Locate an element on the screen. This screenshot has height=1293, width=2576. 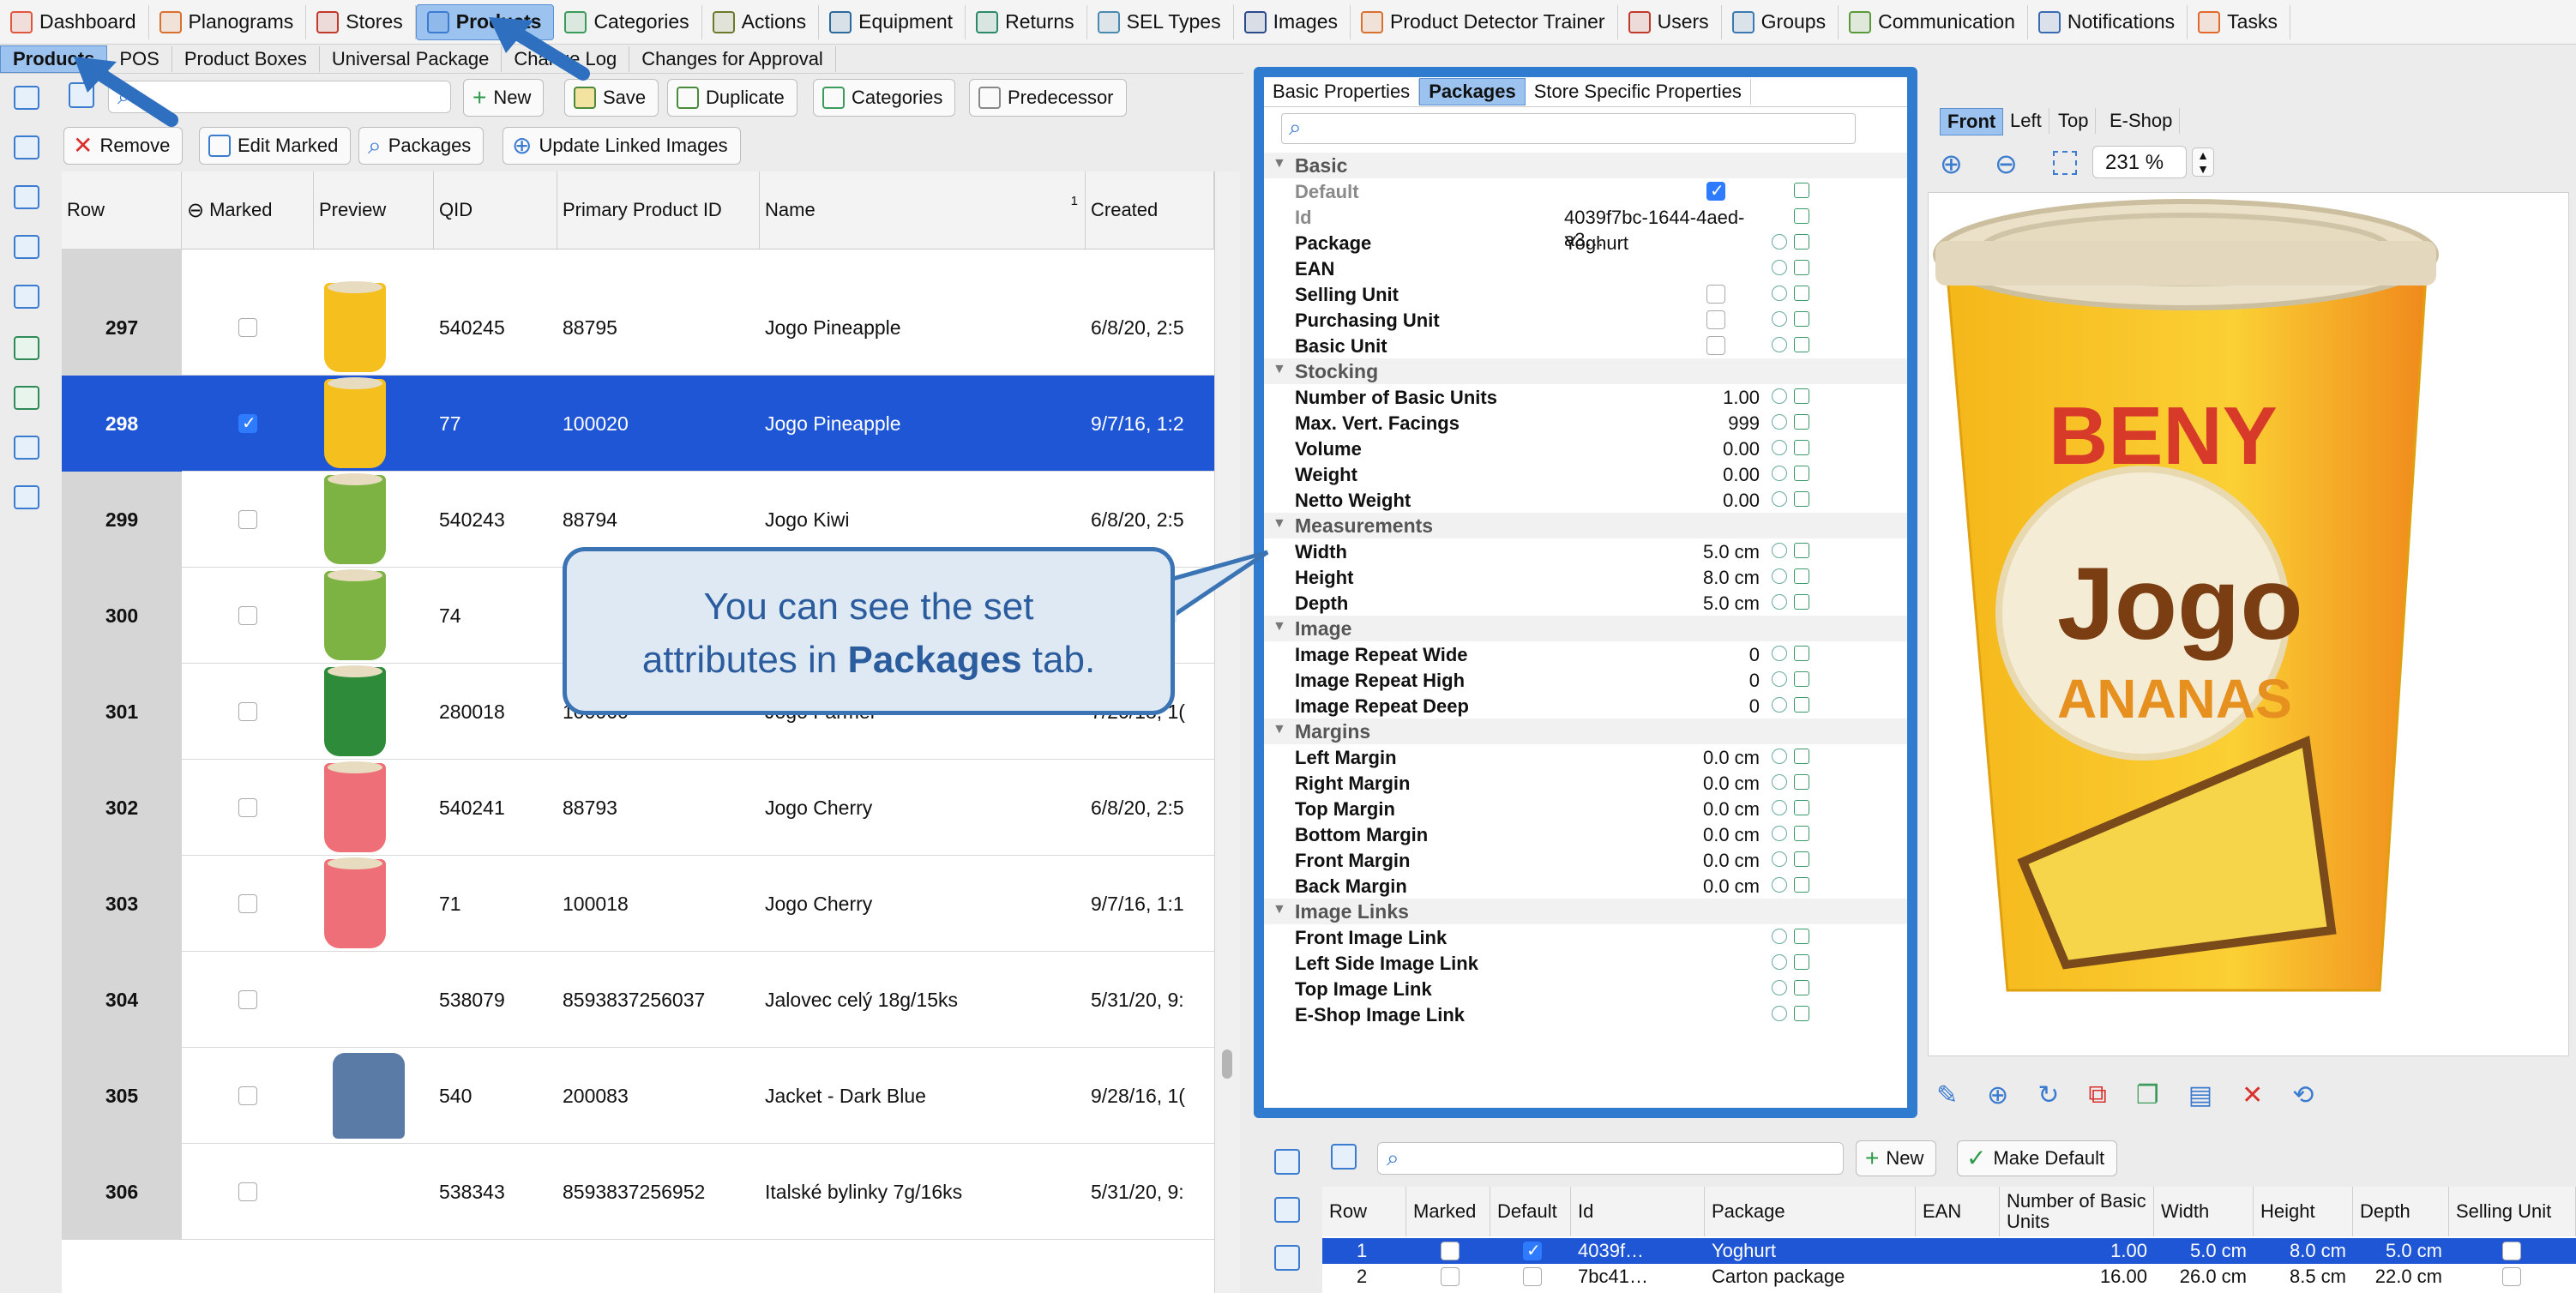
nav-tab-actions: Actions is located at coordinates (761, 21).